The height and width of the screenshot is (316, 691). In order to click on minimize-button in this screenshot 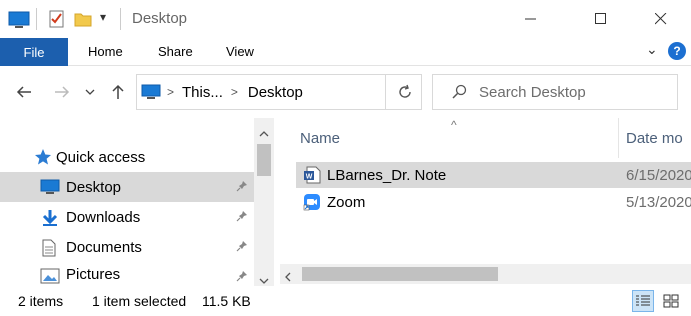, I will do `click(531, 19)`.